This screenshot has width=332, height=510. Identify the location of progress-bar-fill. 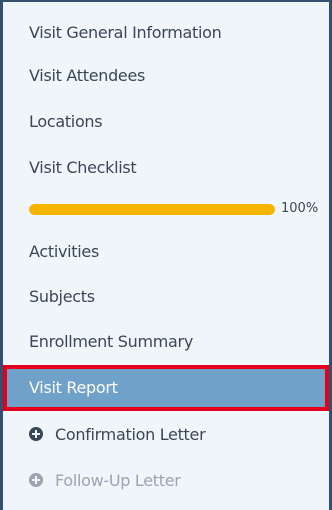
(152, 209).